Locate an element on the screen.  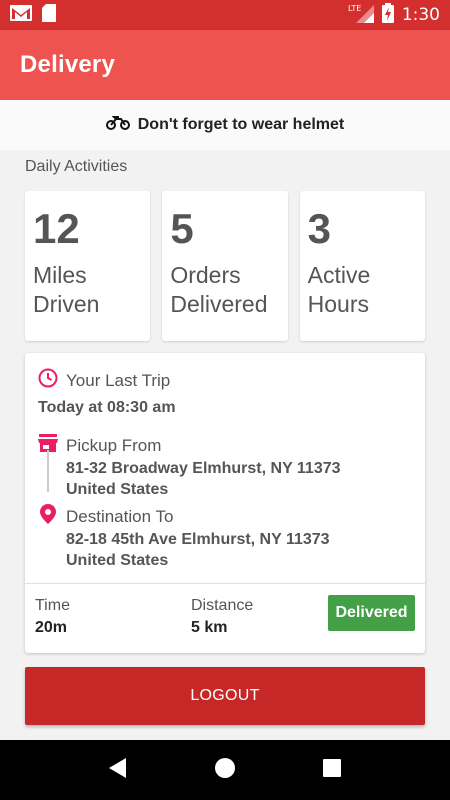
trip-distance: Distance 5 km is located at coordinates (222, 617).